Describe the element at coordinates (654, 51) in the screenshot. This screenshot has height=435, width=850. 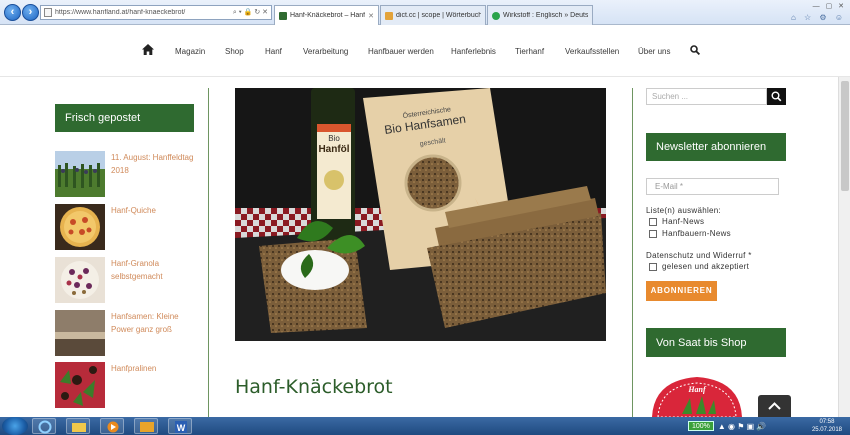
I see `nav-ueber-uns: Über uns` at that location.